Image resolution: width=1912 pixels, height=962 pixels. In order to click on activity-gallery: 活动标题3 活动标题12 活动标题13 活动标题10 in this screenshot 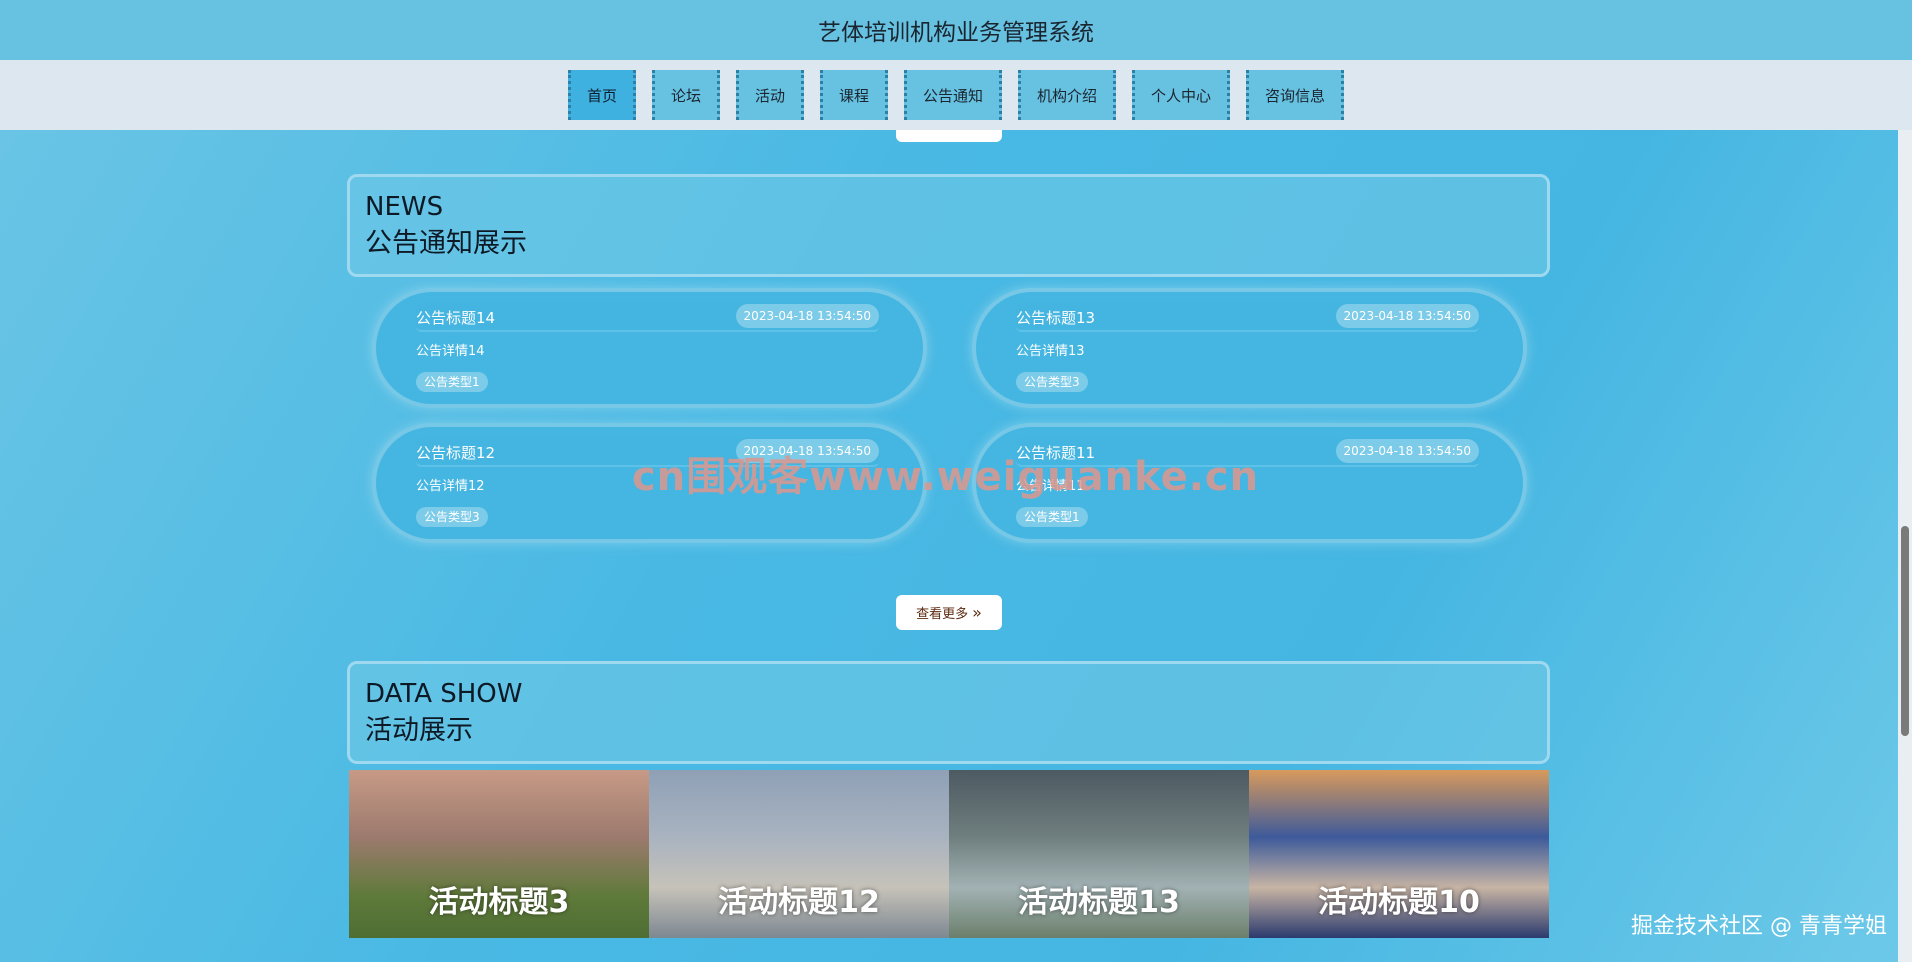, I will do `click(949, 854)`.